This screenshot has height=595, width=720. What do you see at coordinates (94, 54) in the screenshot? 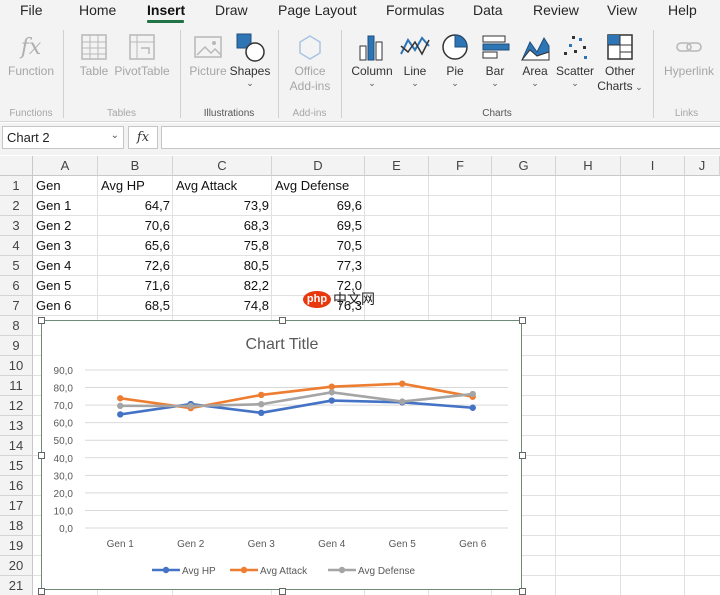
I see `table-button: Table` at bounding box center [94, 54].